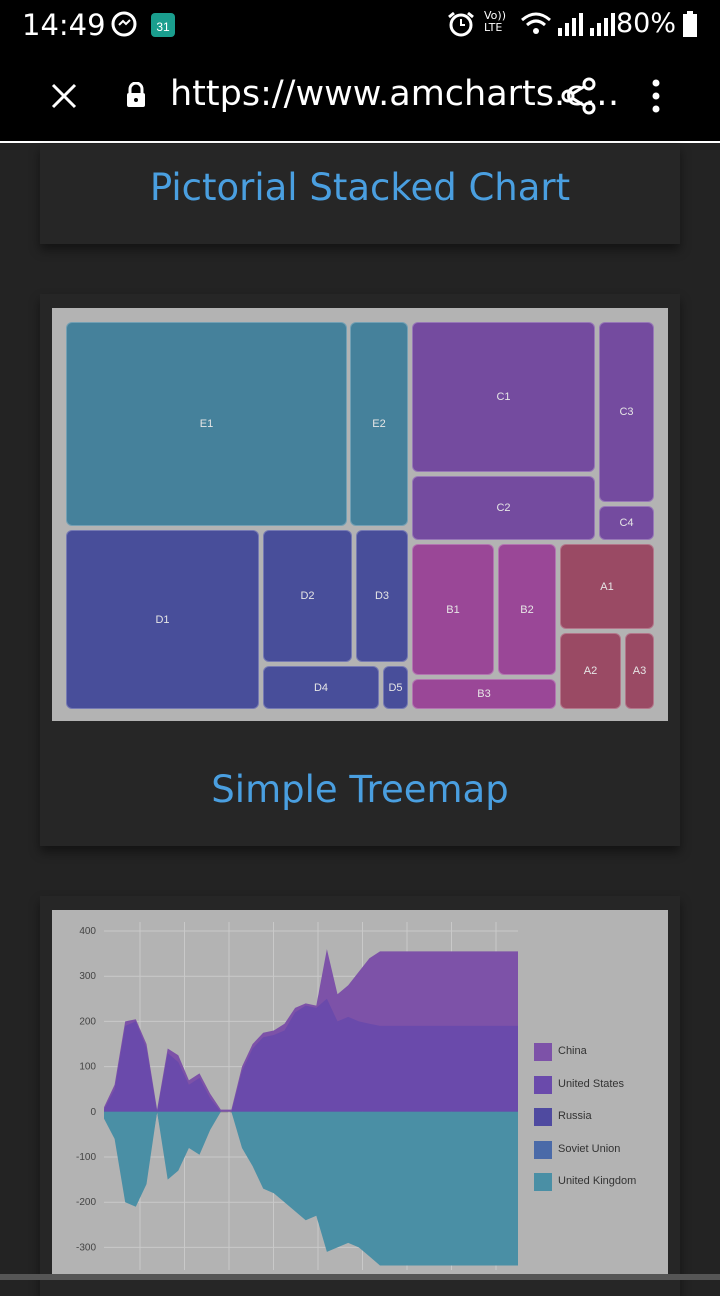 This screenshot has height=1296, width=720. What do you see at coordinates (93, 1112) in the screenshot?
I see `y-tick-label: 0` at bounding box center [93, 1112].